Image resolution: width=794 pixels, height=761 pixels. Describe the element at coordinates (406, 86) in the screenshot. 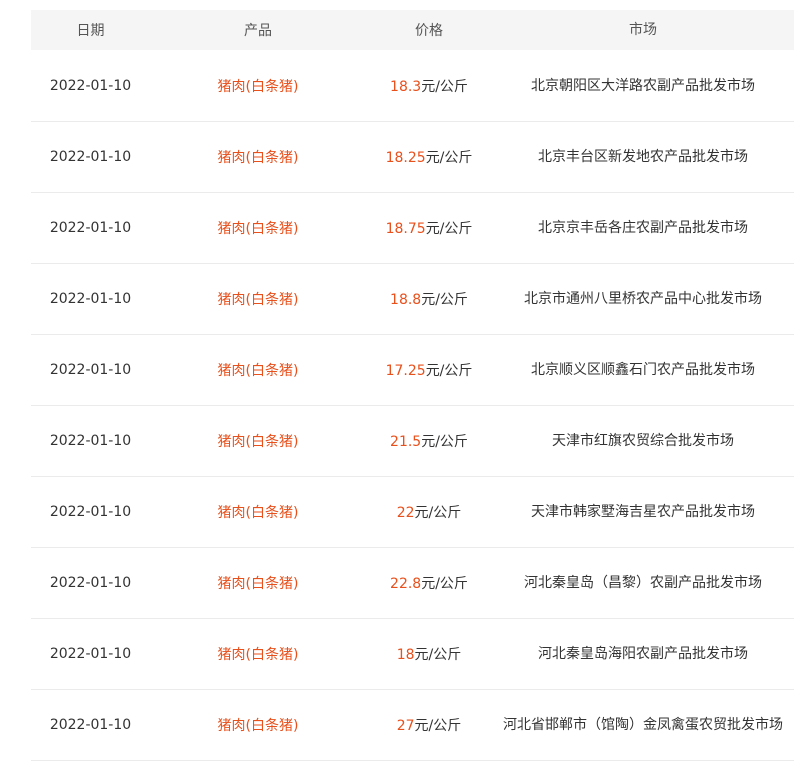

I see `price-value: 18.3` at that location.